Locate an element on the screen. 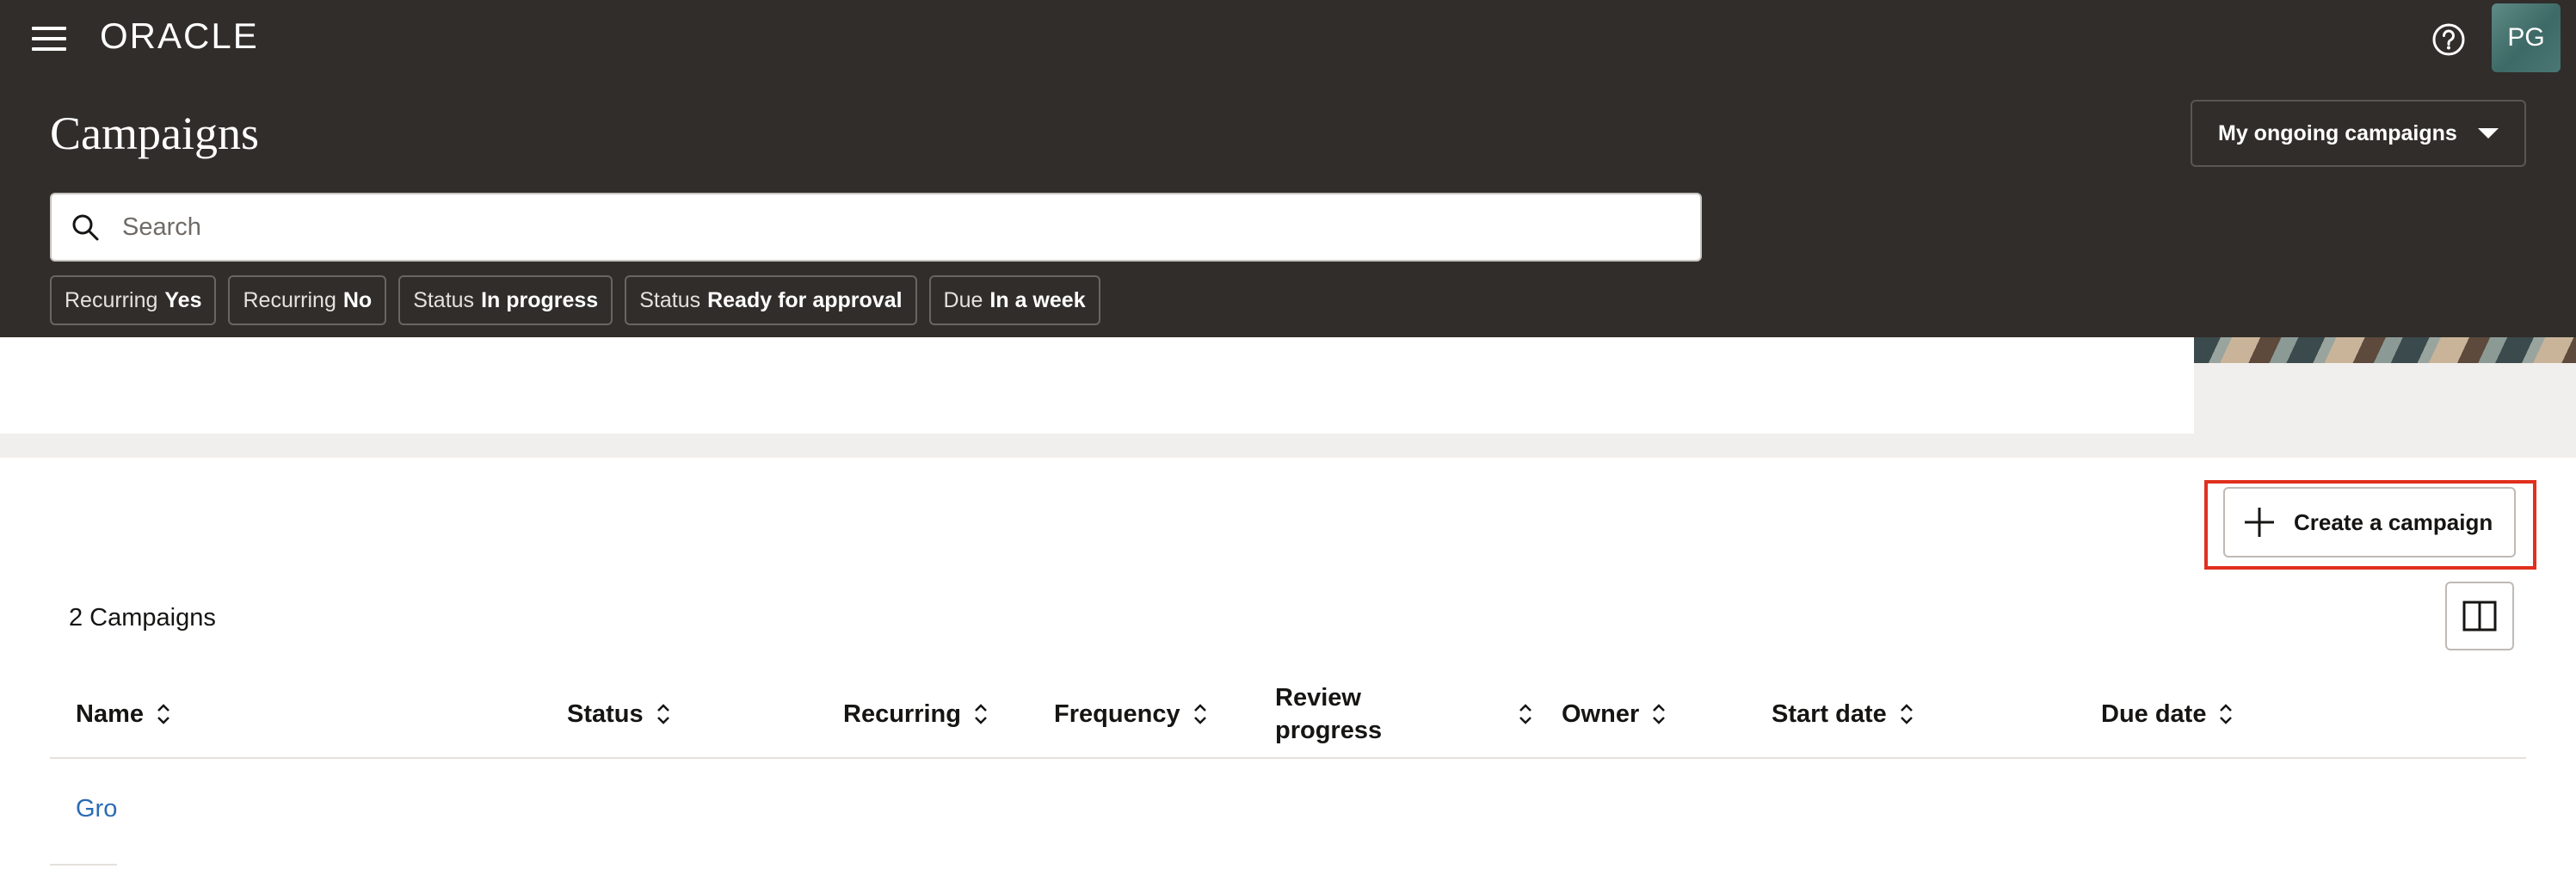  filter-chip-status-in-progress: Status In progress is located at coordinates (506, 300).